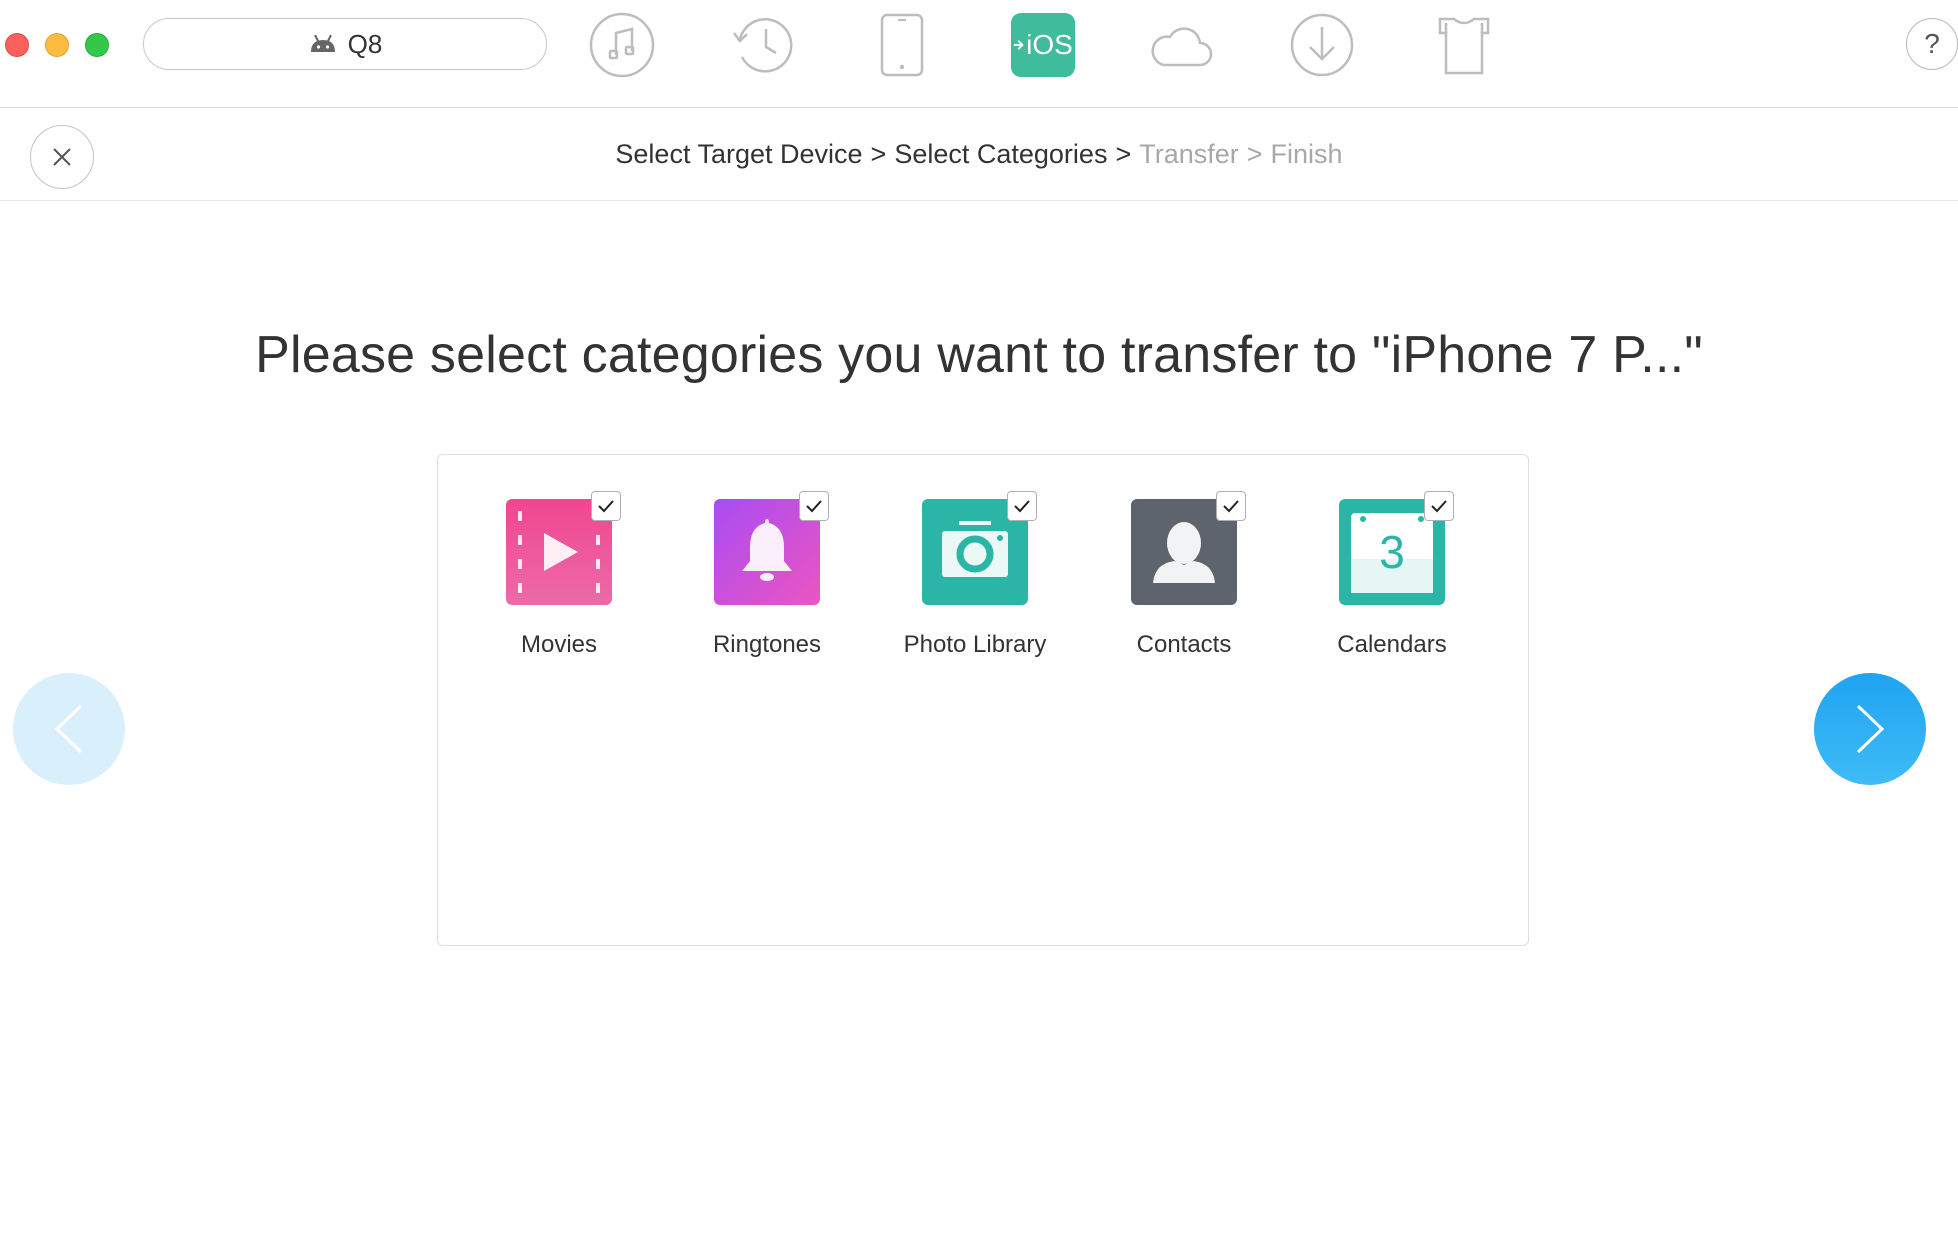 This screenshot has height=1233, width=1958. I want to click on android-icon, so click(322, 43).